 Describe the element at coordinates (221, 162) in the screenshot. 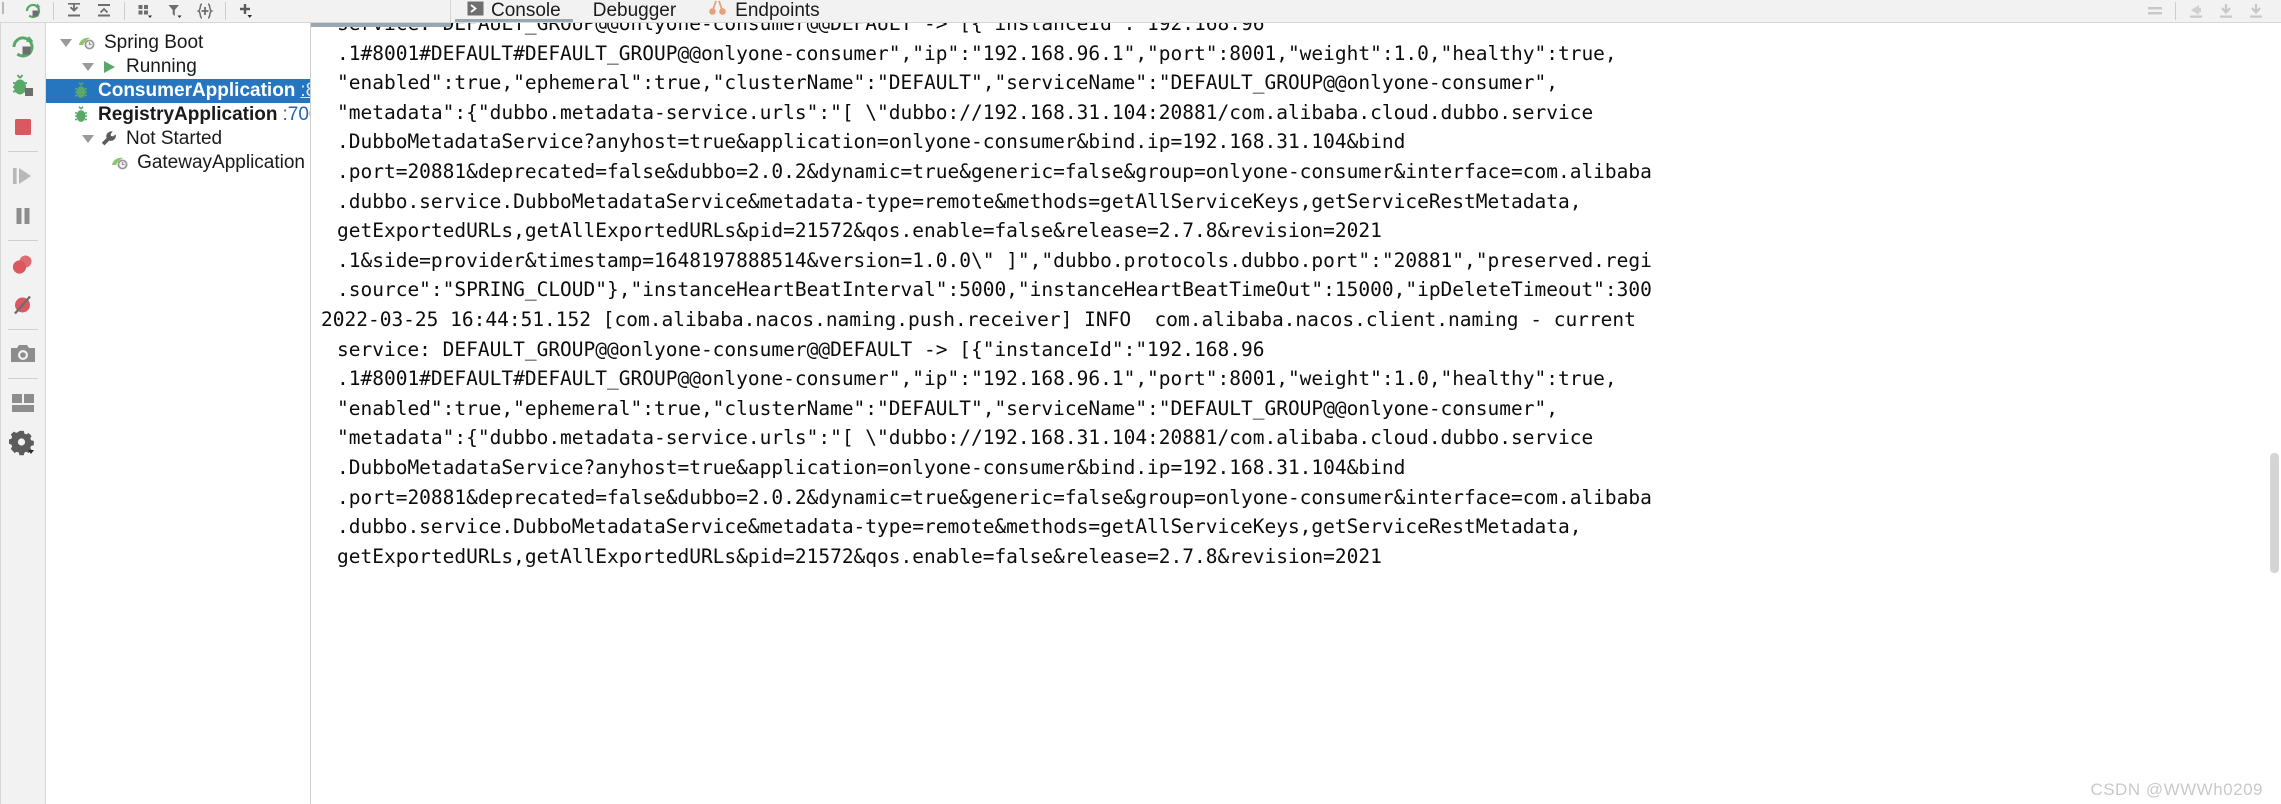

I see `tree-node-label: GatewayApplication` at that location.